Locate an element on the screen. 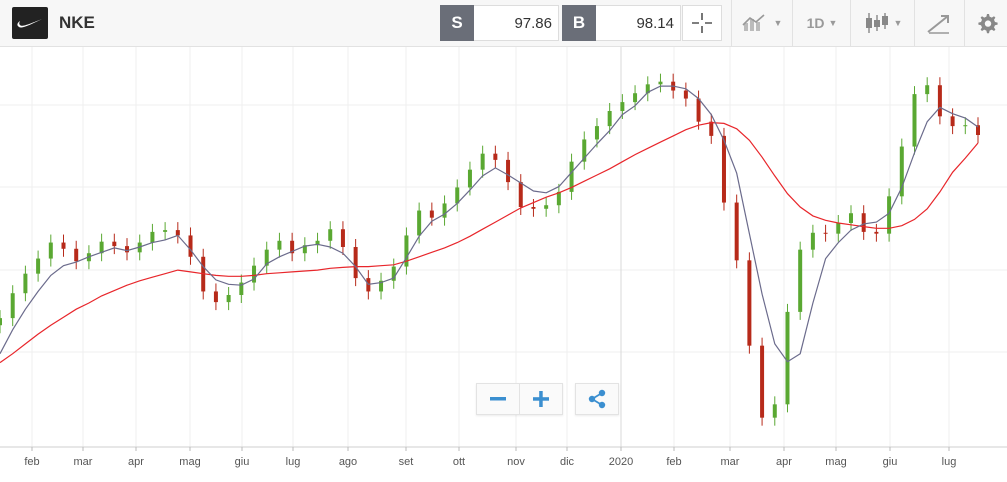  crosshair-button is located at coordinates (702, 23).